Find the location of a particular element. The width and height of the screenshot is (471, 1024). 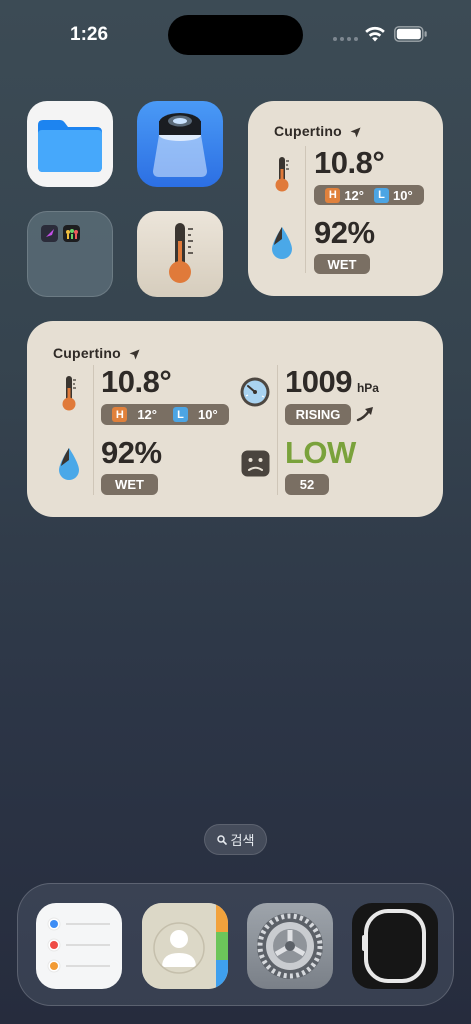

files-folder-icon is located at coordinates (70, 146).